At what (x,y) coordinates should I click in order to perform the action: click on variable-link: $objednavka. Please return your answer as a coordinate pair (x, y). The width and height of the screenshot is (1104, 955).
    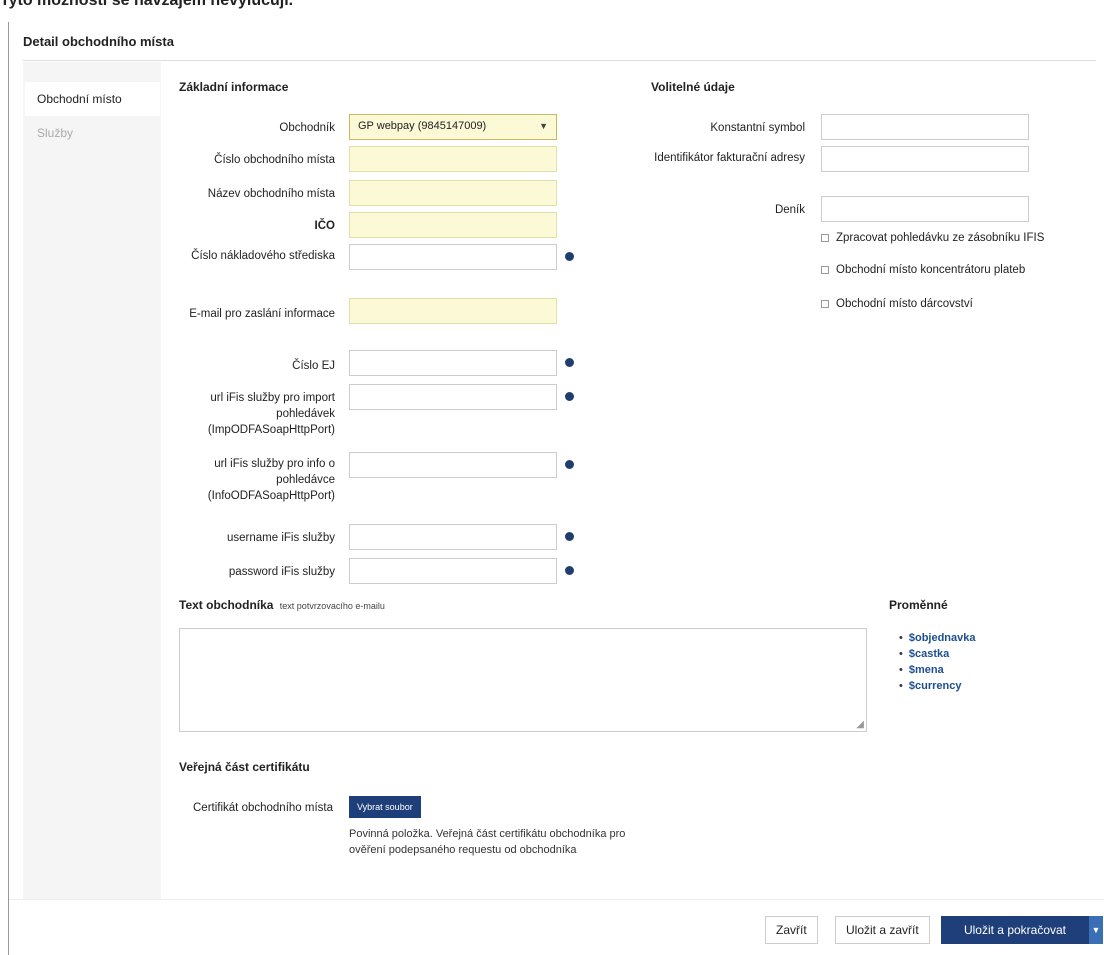
    Looking at the image, I should click on (937, 638).